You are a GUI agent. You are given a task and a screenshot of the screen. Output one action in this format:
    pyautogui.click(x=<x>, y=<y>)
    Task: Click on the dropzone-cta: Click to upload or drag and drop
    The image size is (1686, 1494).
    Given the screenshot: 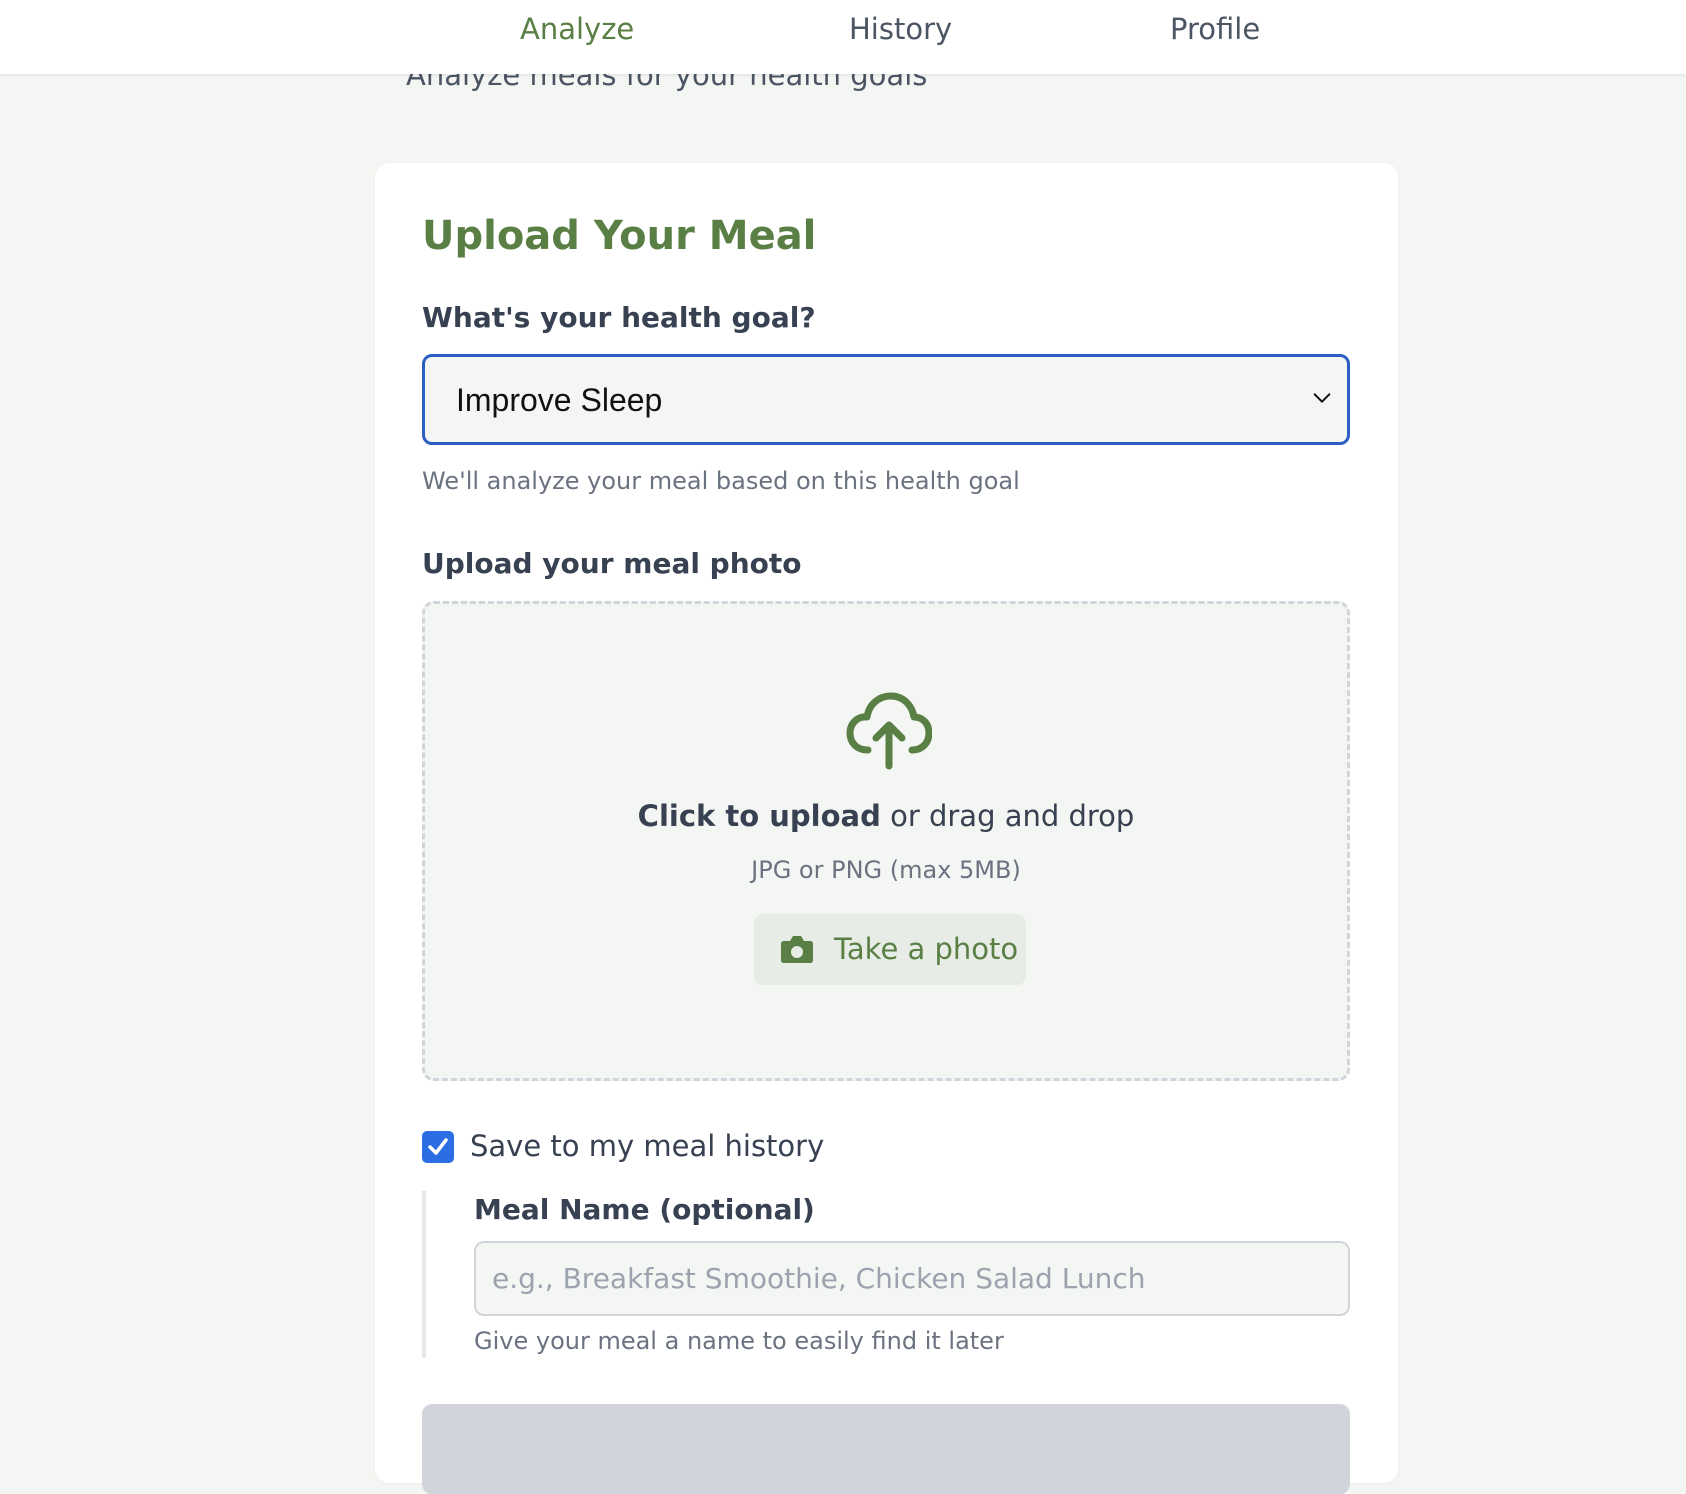 What is the action you would take?
    pyautogui.click(x=886, y=816)
    